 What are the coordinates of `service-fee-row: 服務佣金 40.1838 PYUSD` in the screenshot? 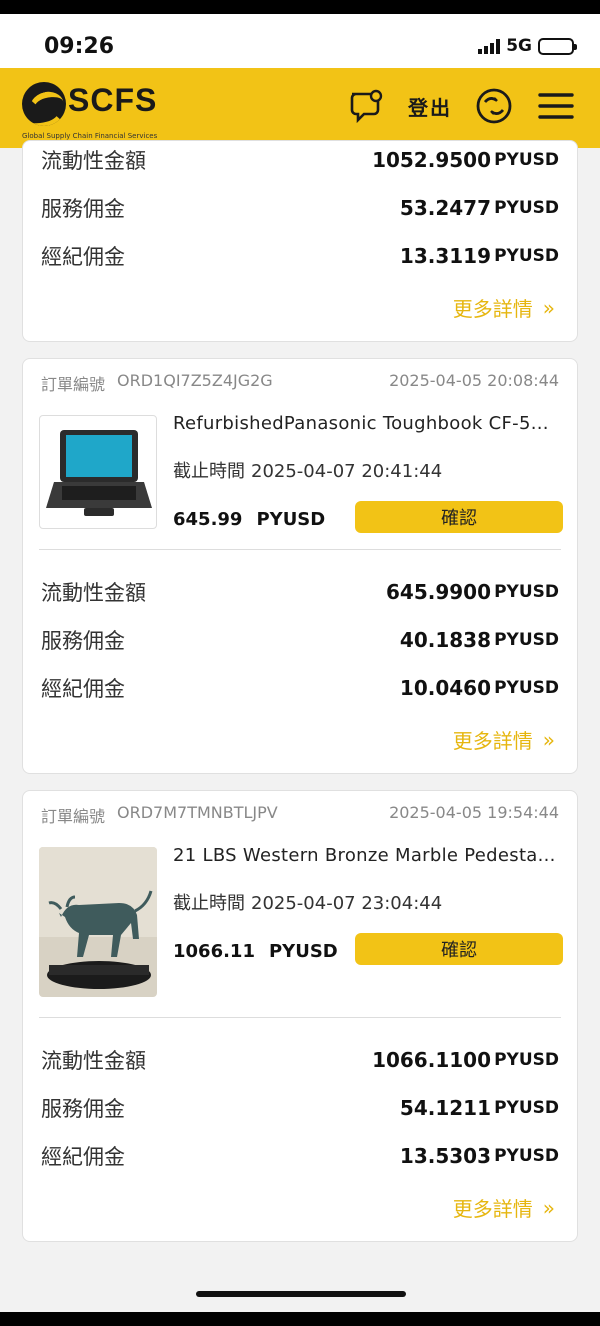 It's located at (300, 640).